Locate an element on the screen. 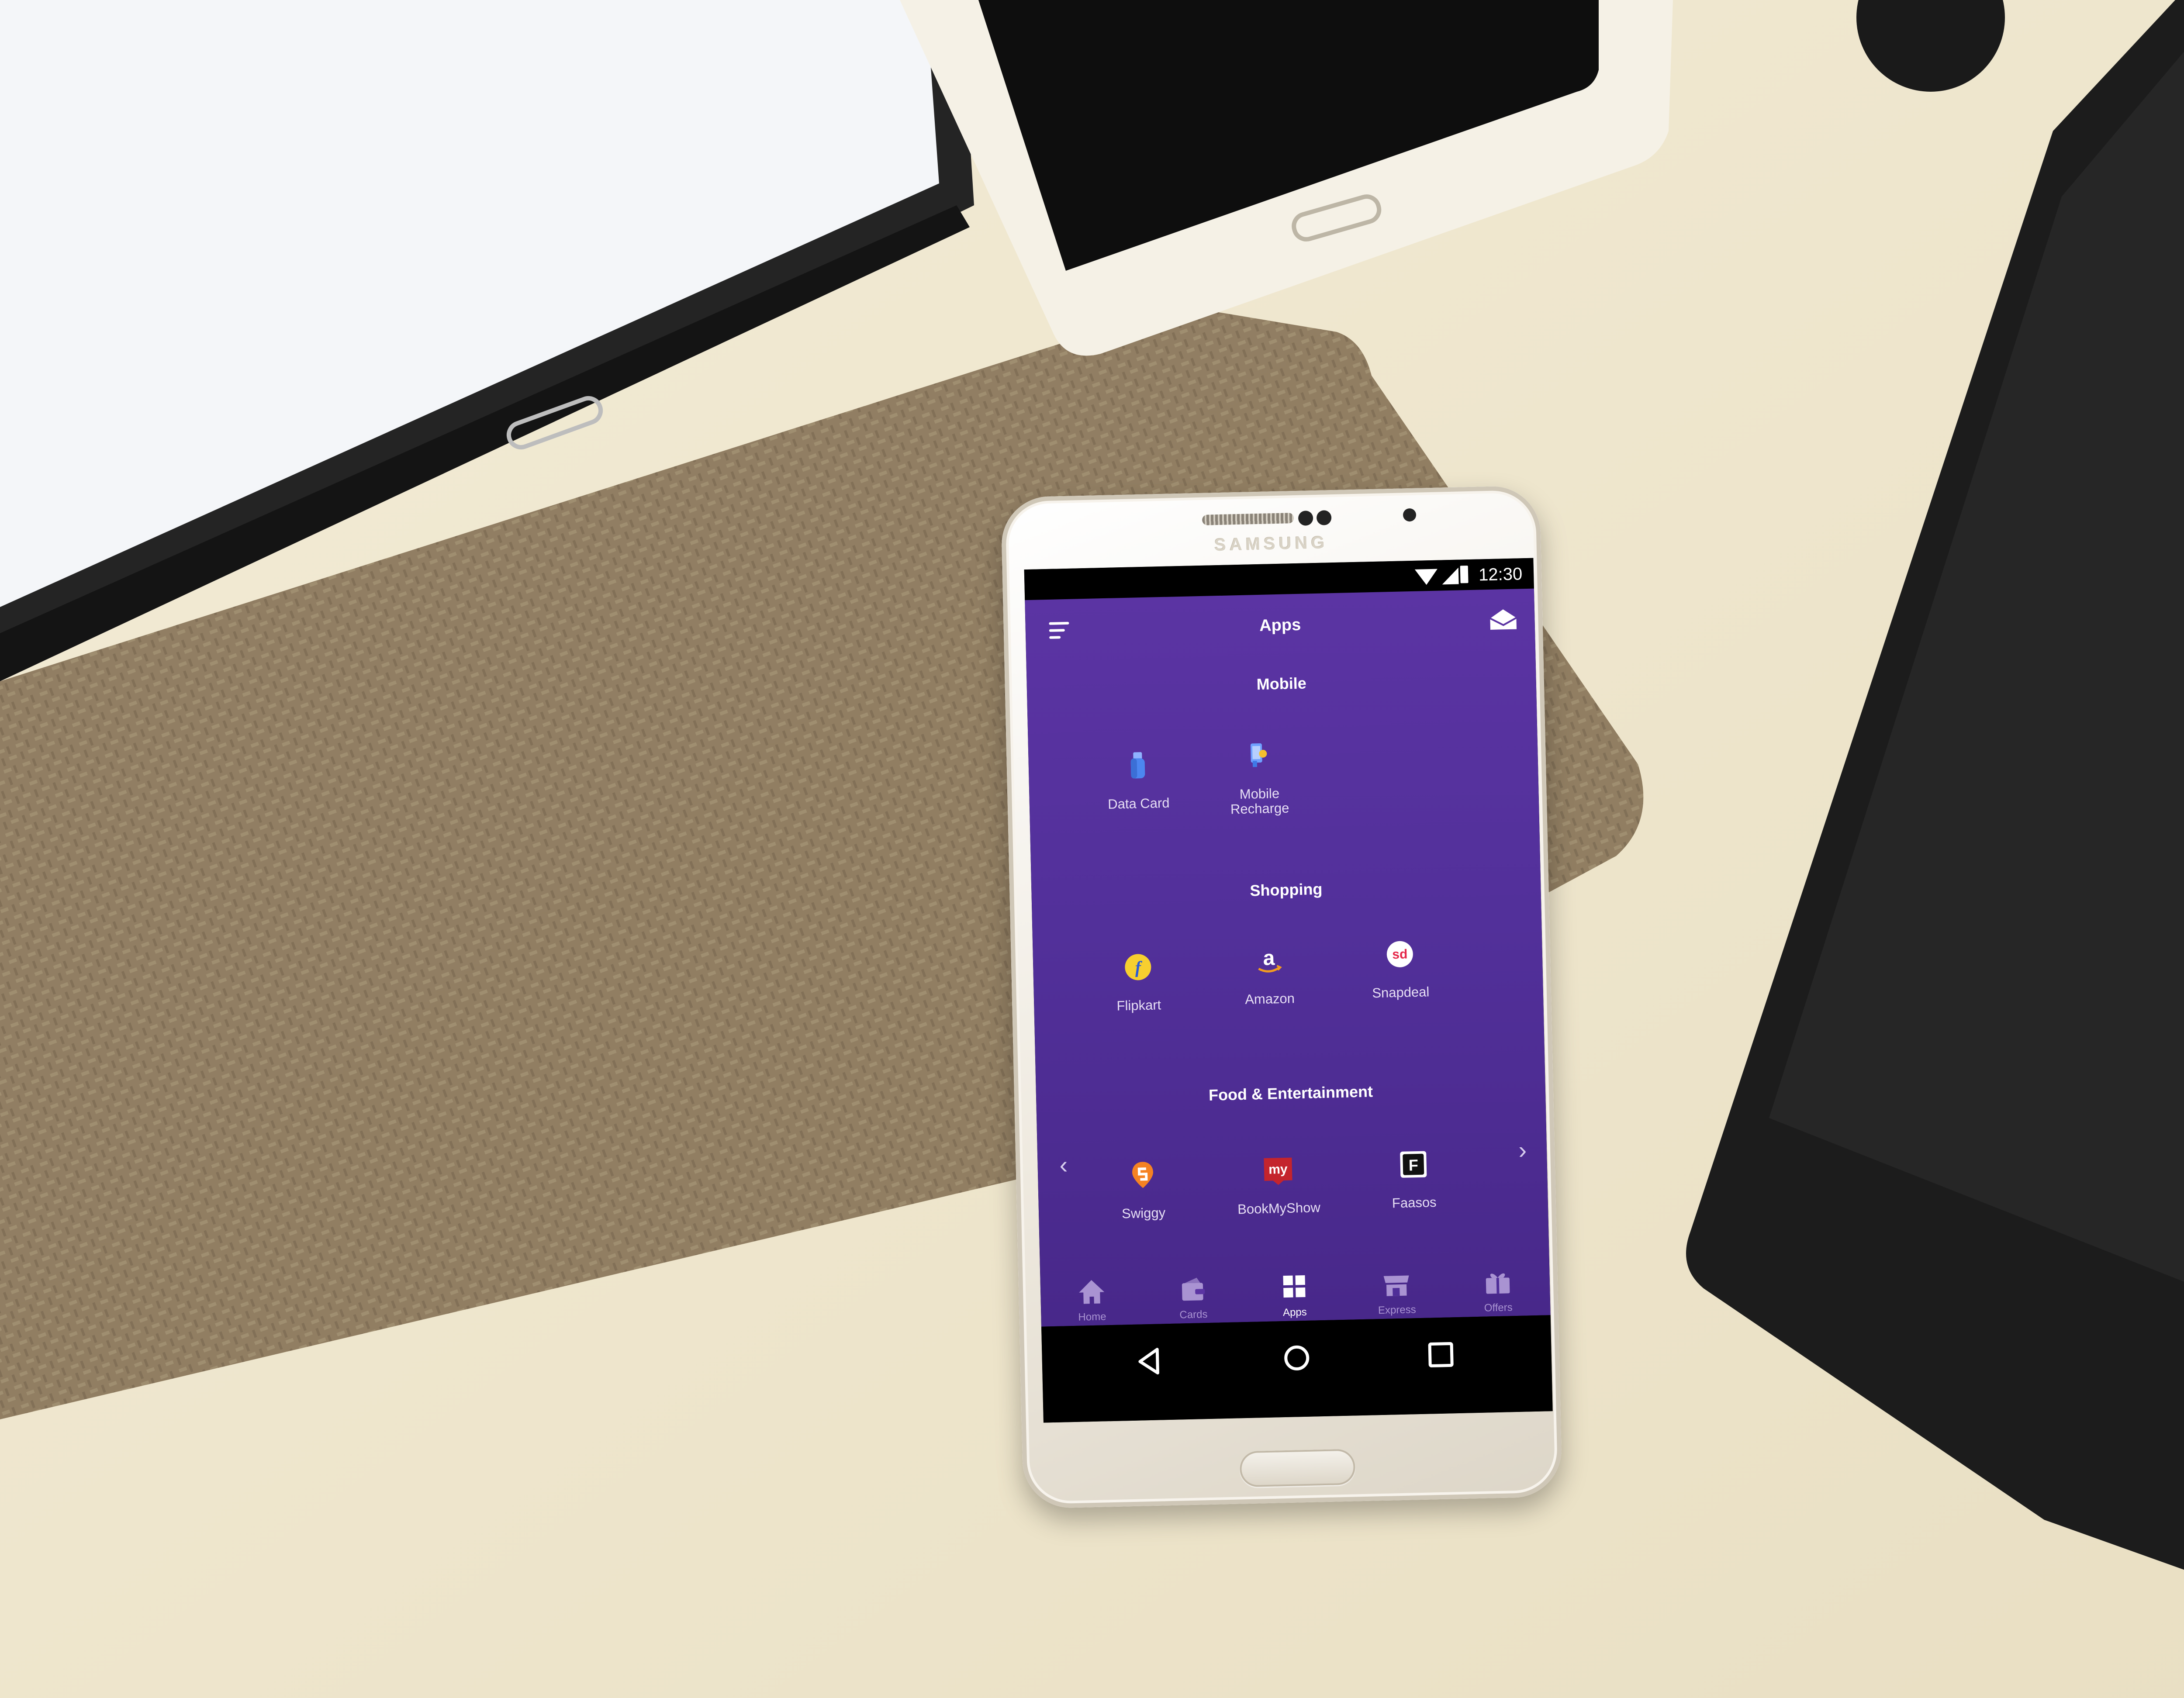 This screenshot has width=2184, height=1698. app-label: Amazon is located at coordinates (1269, 998).